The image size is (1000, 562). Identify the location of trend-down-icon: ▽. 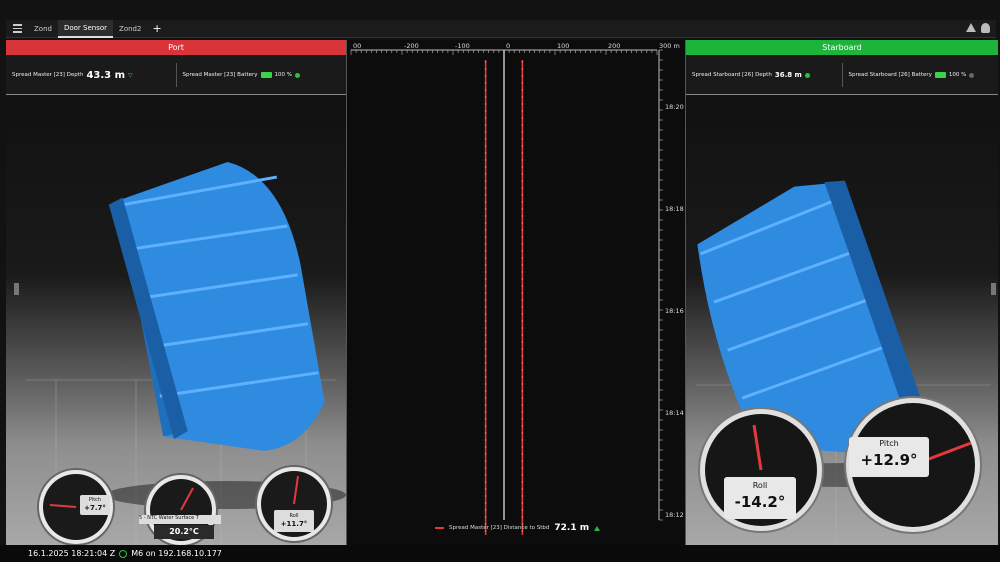
(130, 75).